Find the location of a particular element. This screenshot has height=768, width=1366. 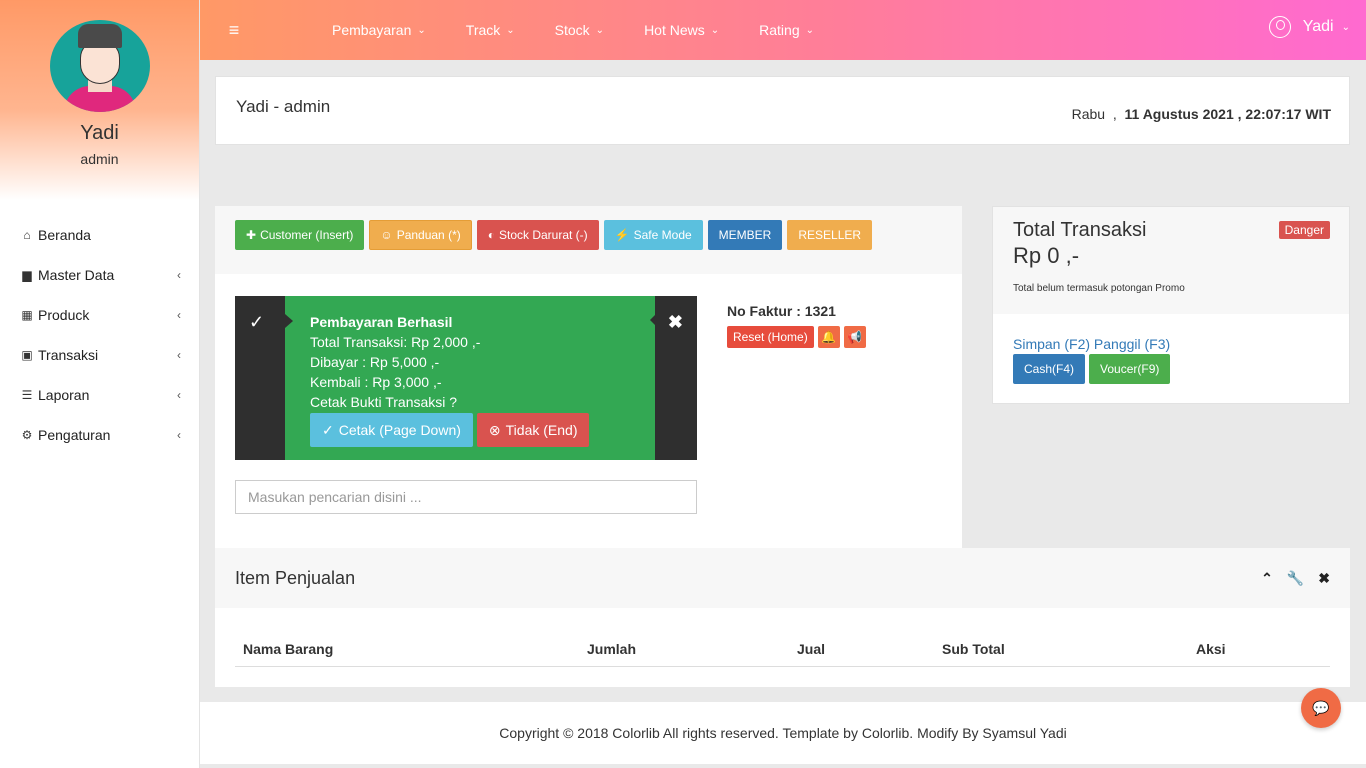

date-time: Rabu , 11 Agustus 2021 , 22:07:17 WIT is located at coordinates (1201, 114).